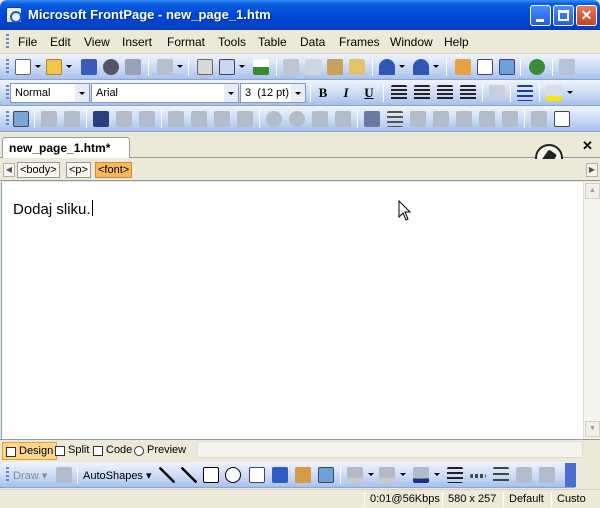 The height and width of the screenshot is (508, 600). Describe the element at coordinates (101, 119) in the screenshot. I see `position-absolutely-button` at that location.